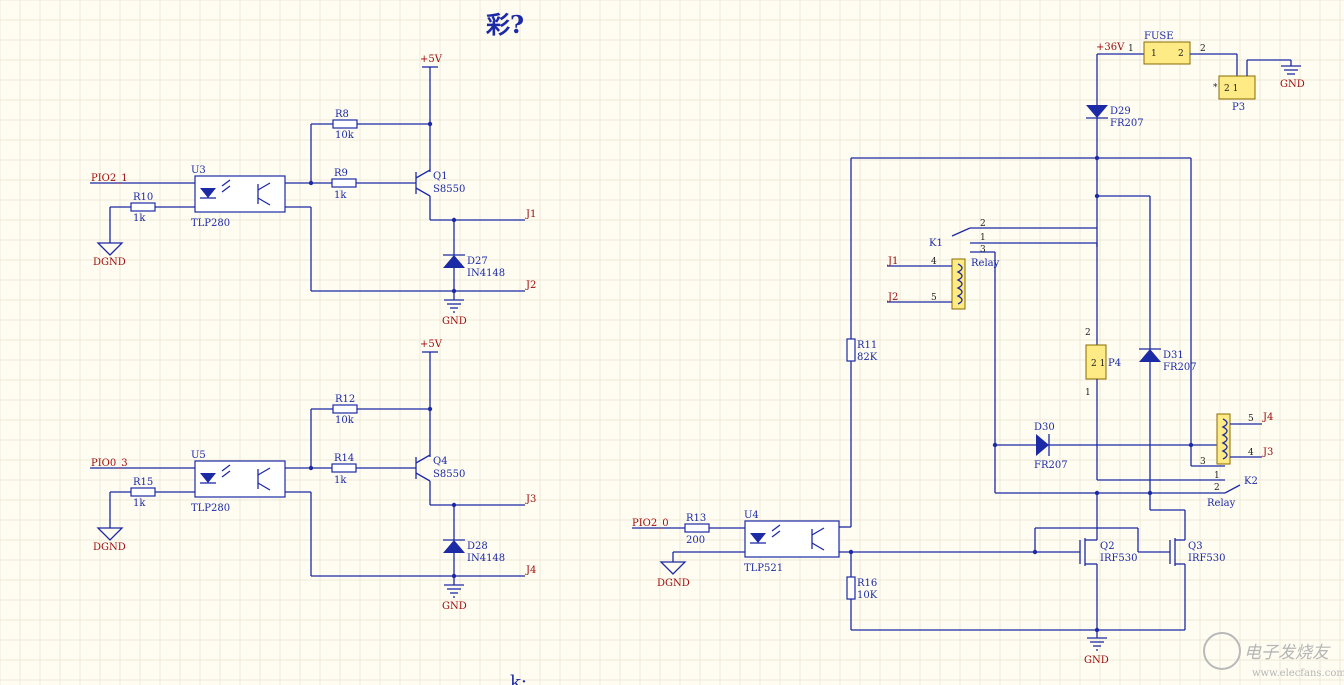 The height and width of the screenshot is (685, 1344). I want to click on r13-ref: R13, so click(696, 518).